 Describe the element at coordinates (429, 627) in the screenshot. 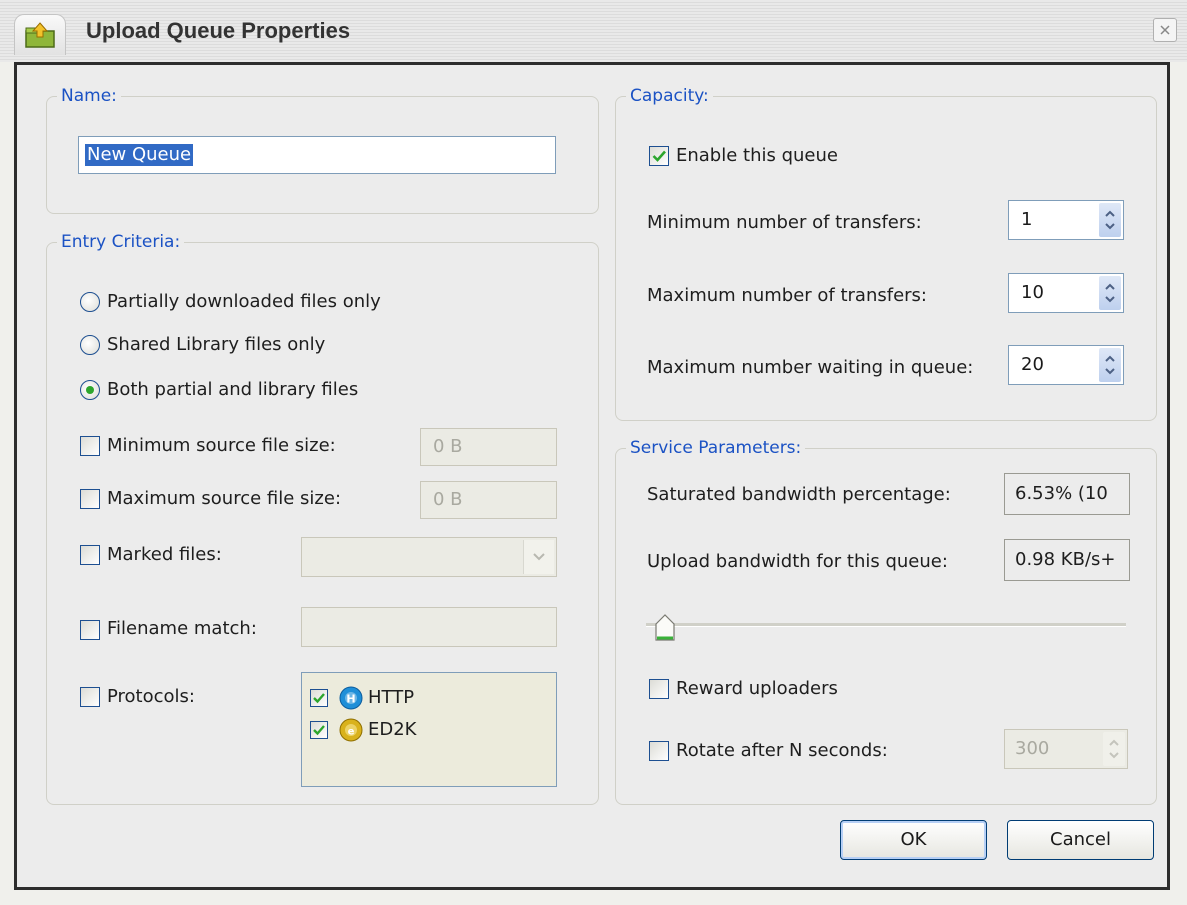

I see `filename-match-input` at that location.